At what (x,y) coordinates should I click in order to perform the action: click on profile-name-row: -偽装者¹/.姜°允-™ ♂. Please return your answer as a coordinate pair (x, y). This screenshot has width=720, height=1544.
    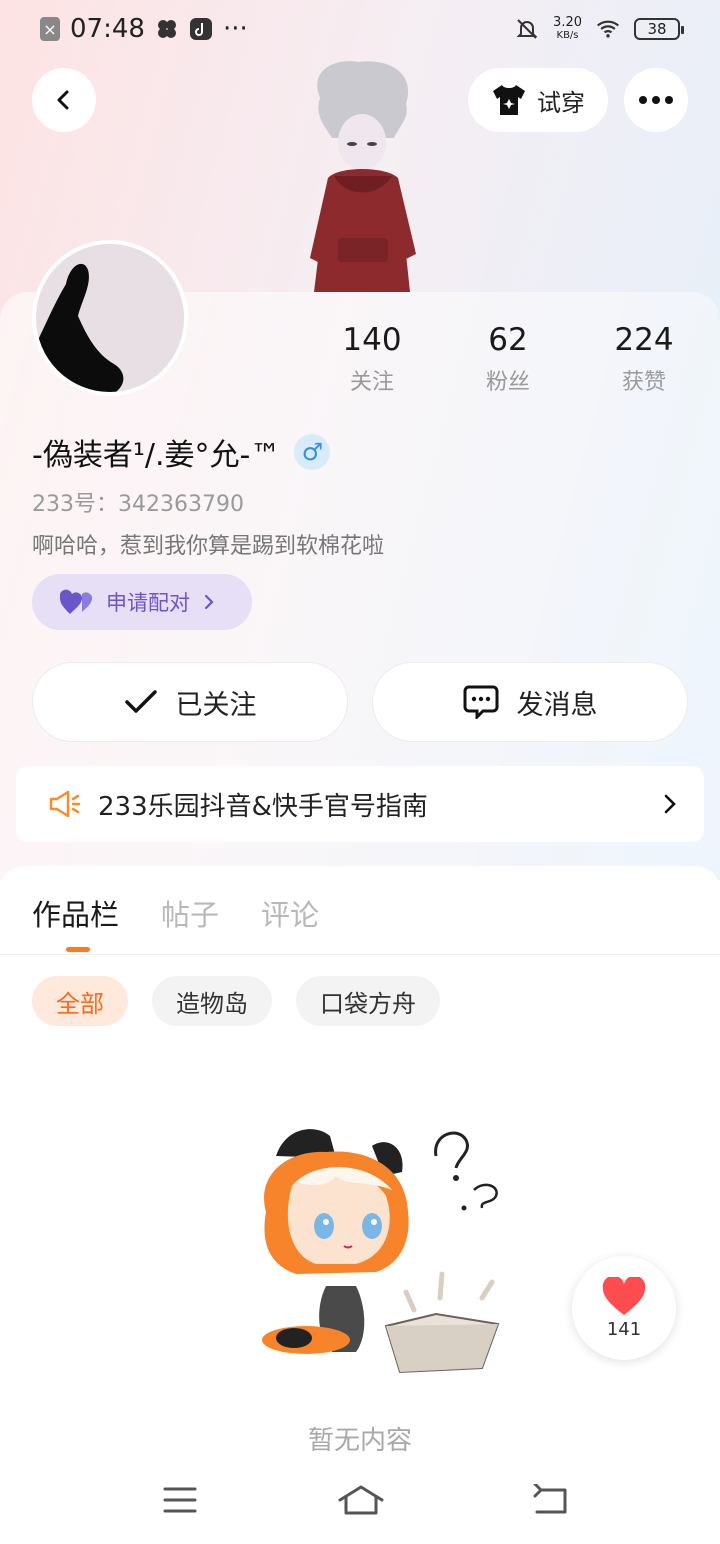
    Looking at the image, I should click on (181, 452).